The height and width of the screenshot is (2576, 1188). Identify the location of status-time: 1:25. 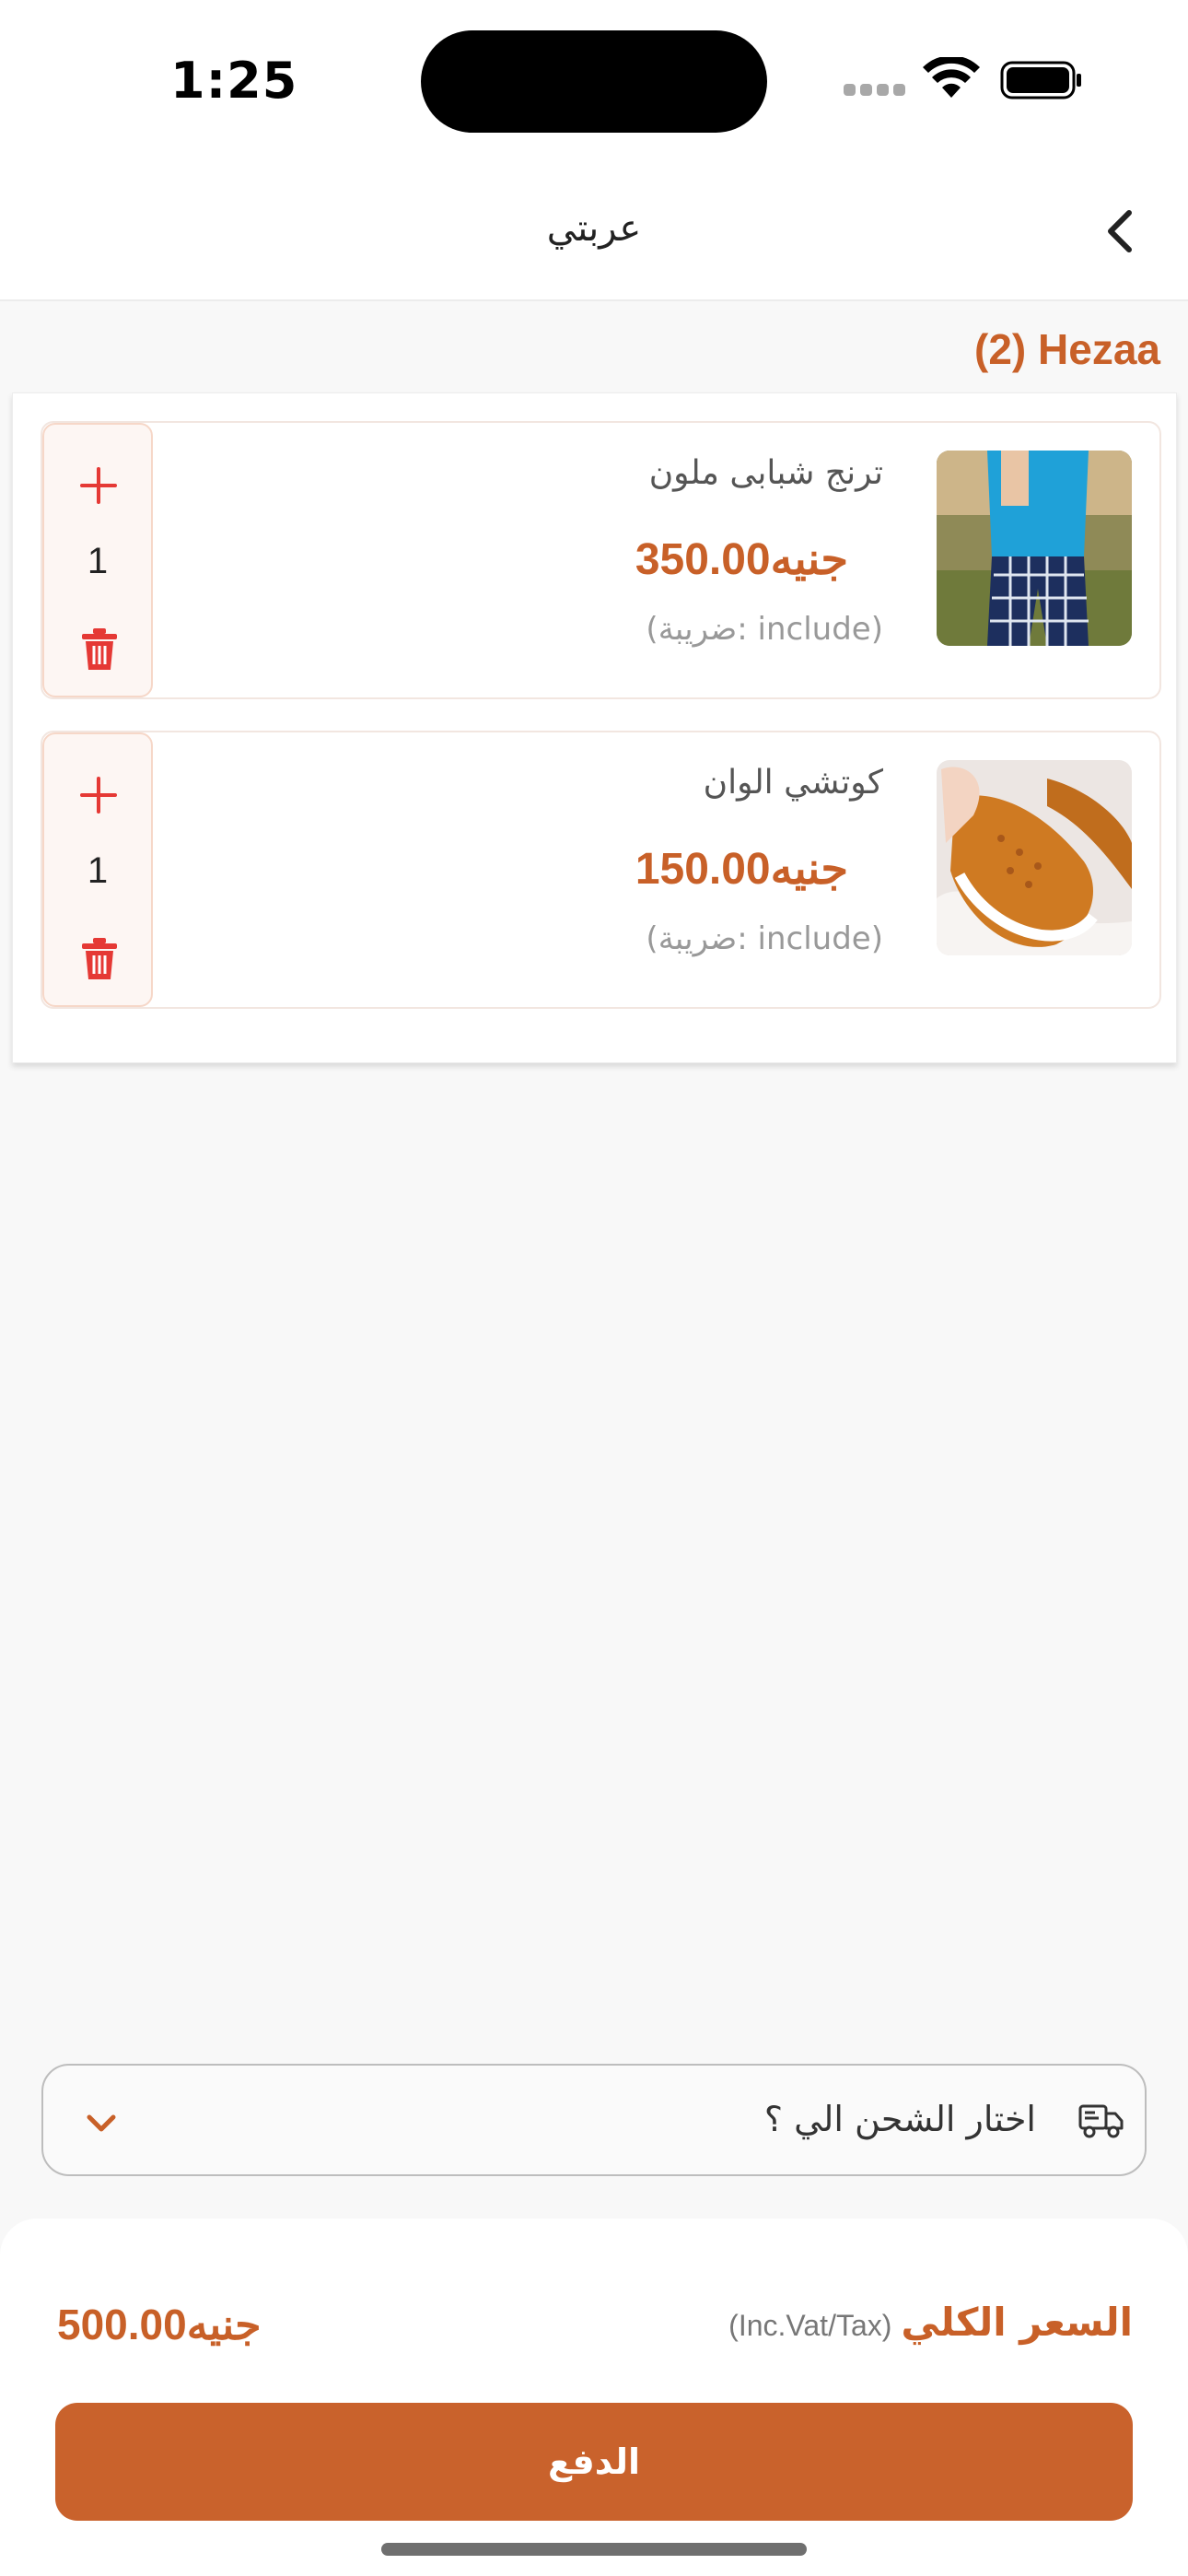
(234, 81).